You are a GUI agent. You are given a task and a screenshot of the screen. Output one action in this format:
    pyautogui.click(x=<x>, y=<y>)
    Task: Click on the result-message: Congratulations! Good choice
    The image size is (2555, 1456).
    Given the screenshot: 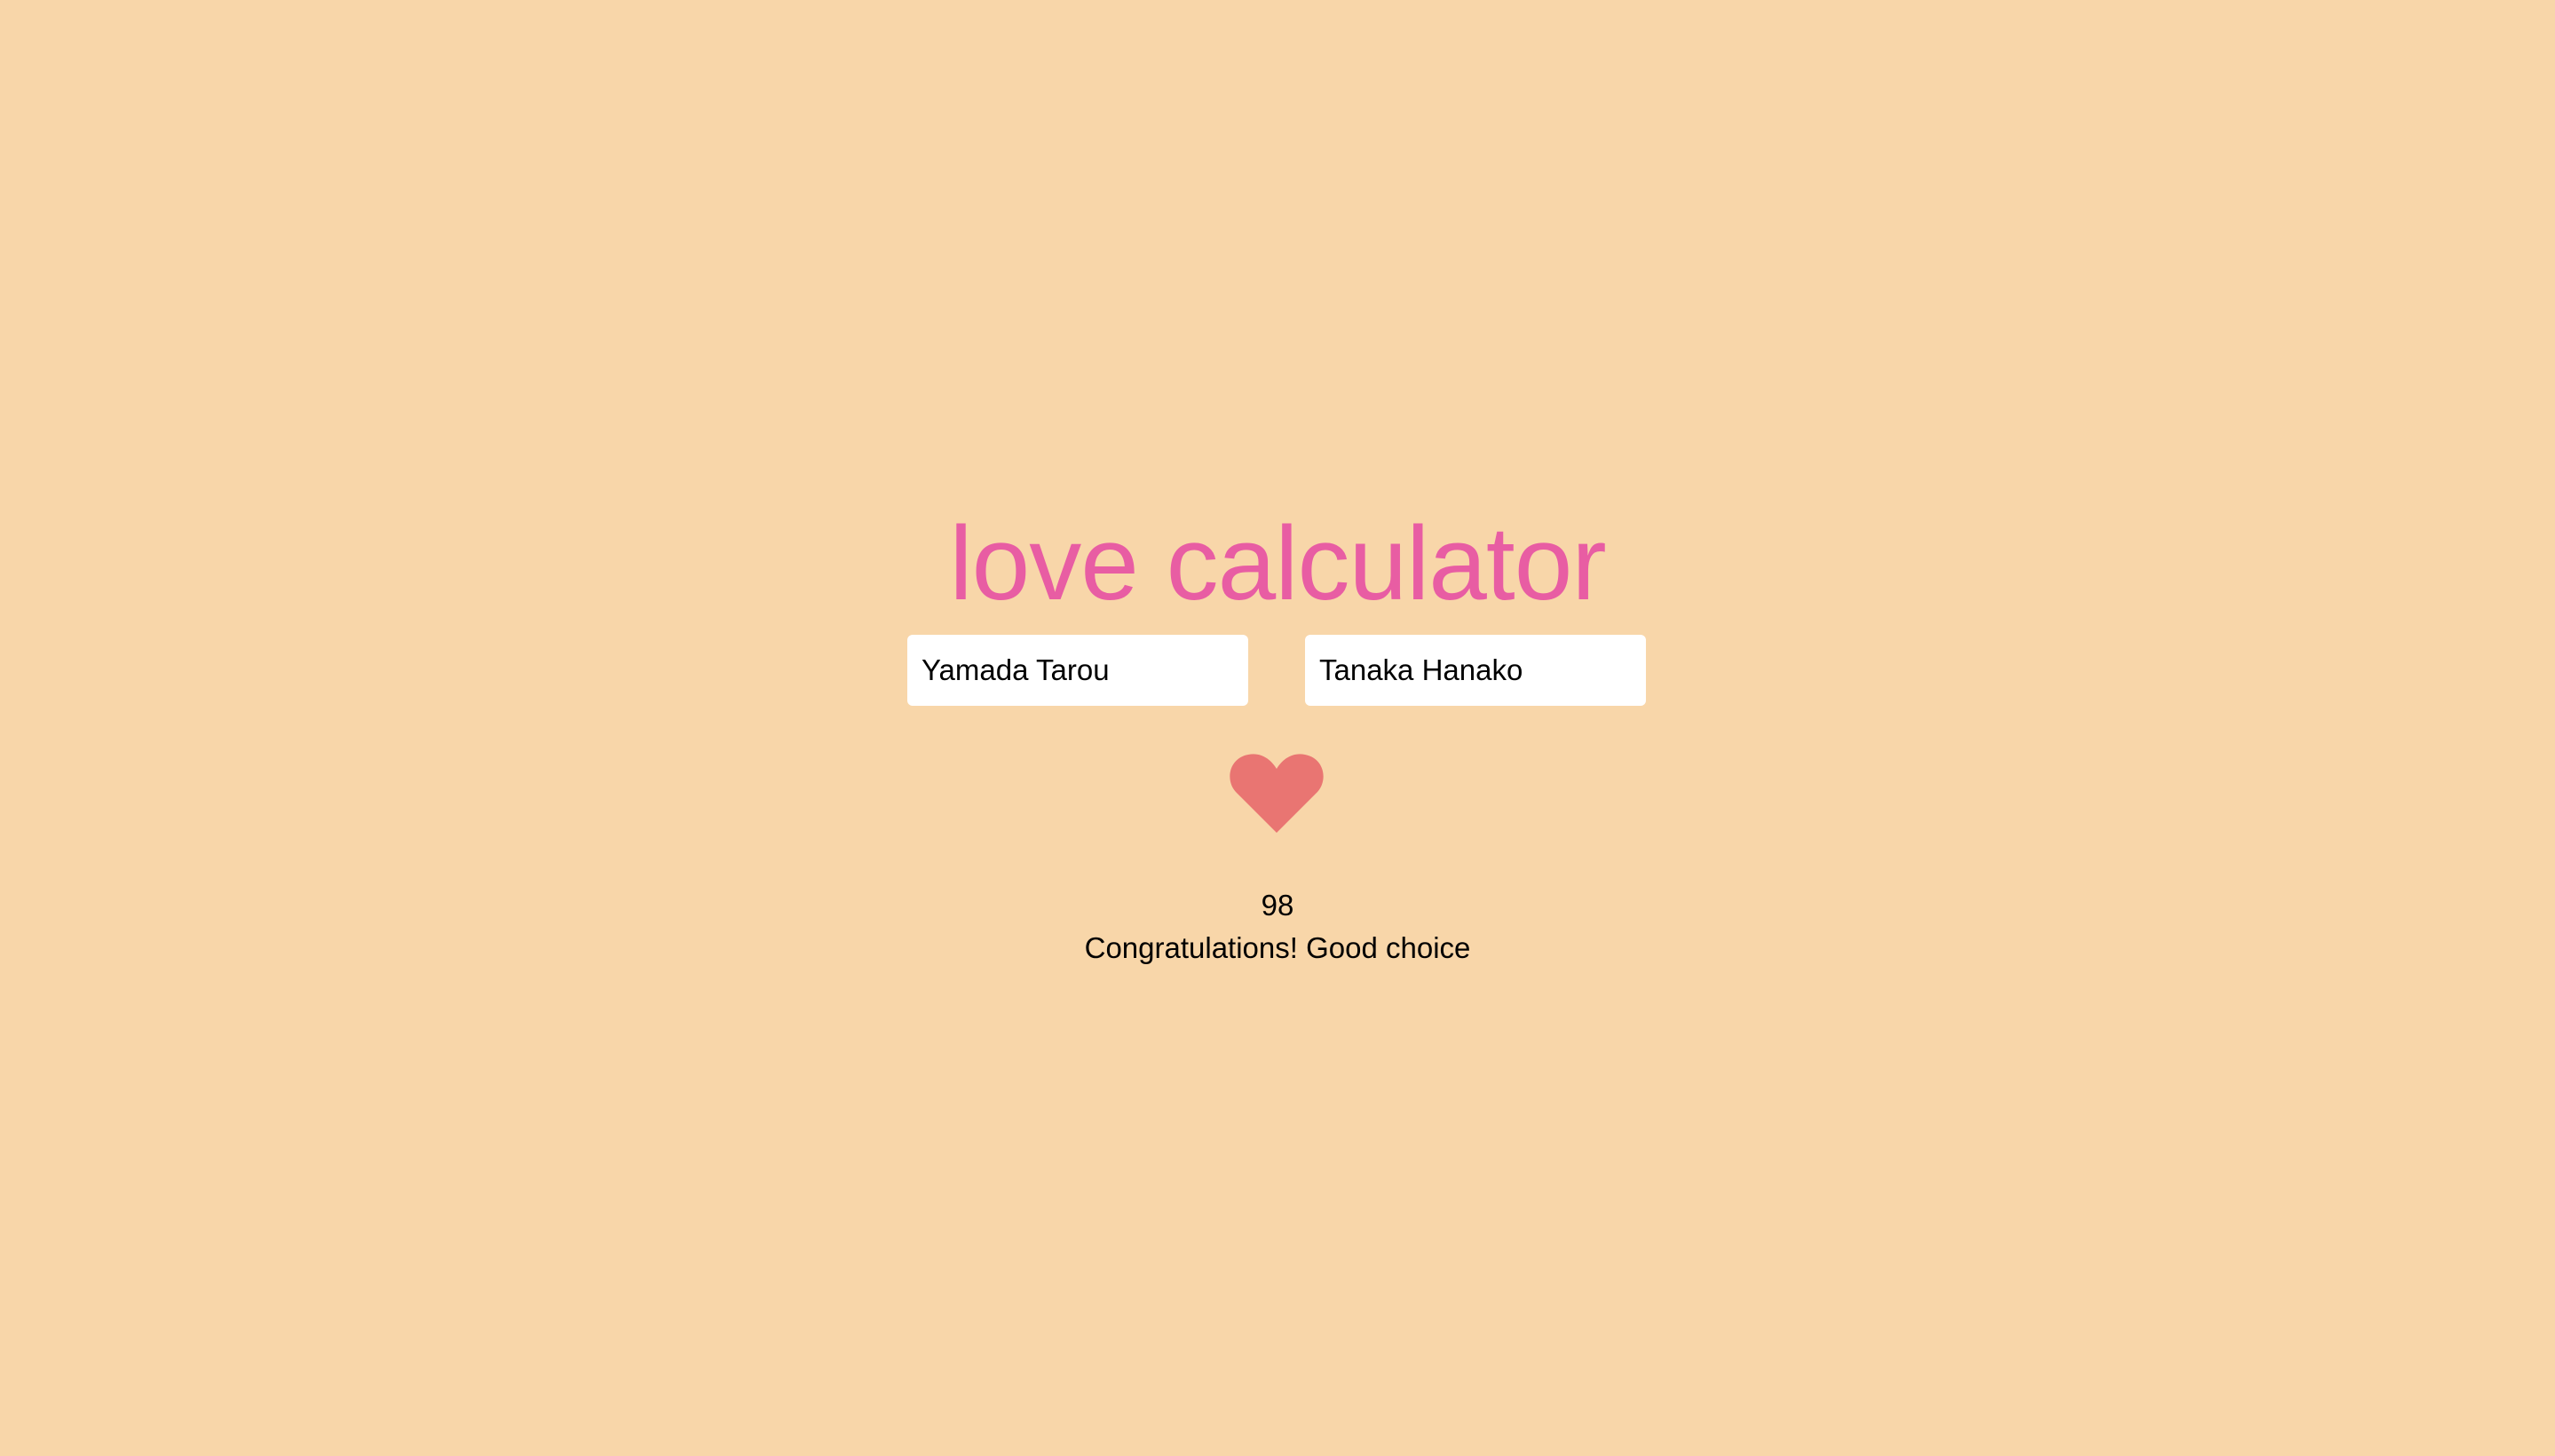 What is the action you would take?
    pyautogui.click(x=1277, y=947)
    